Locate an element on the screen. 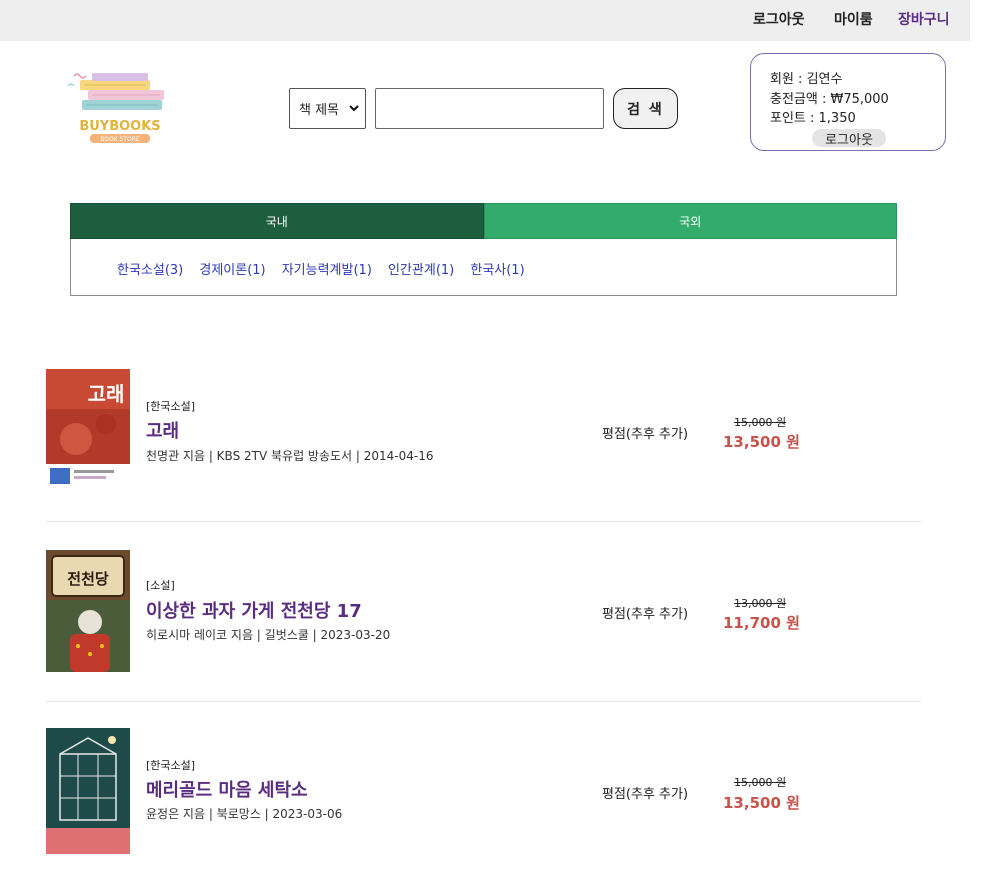  book-meta: 히로시마 레이코 지음 | 길벗스쿨 | 2023-03-20 is located at coordinates (268, 635).